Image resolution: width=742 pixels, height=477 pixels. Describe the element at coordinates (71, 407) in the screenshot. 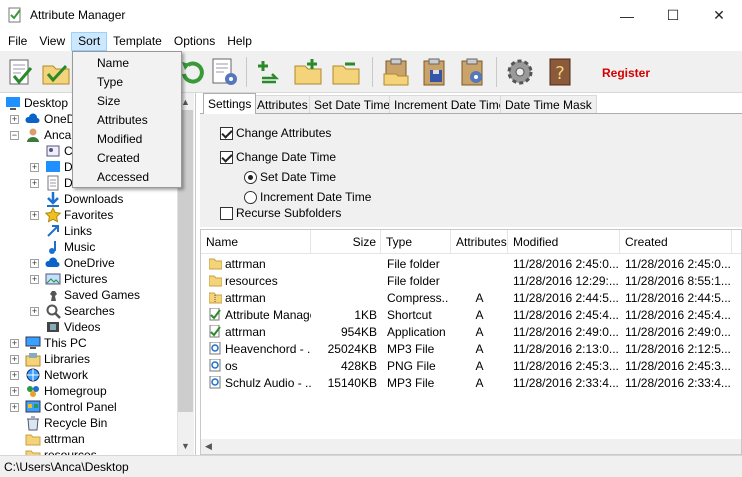

I see `tree-item-control-panel: Control Panel` at that location.